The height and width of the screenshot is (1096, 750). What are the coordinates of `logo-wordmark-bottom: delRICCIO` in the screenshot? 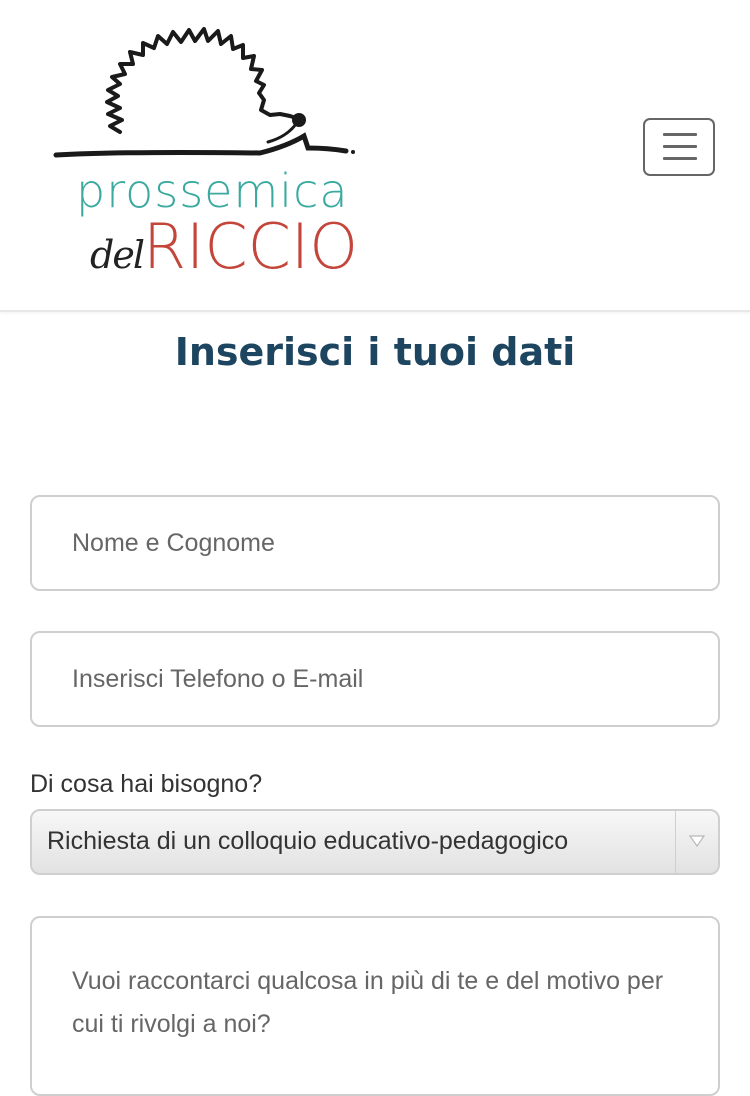 It's located at (224, 246).